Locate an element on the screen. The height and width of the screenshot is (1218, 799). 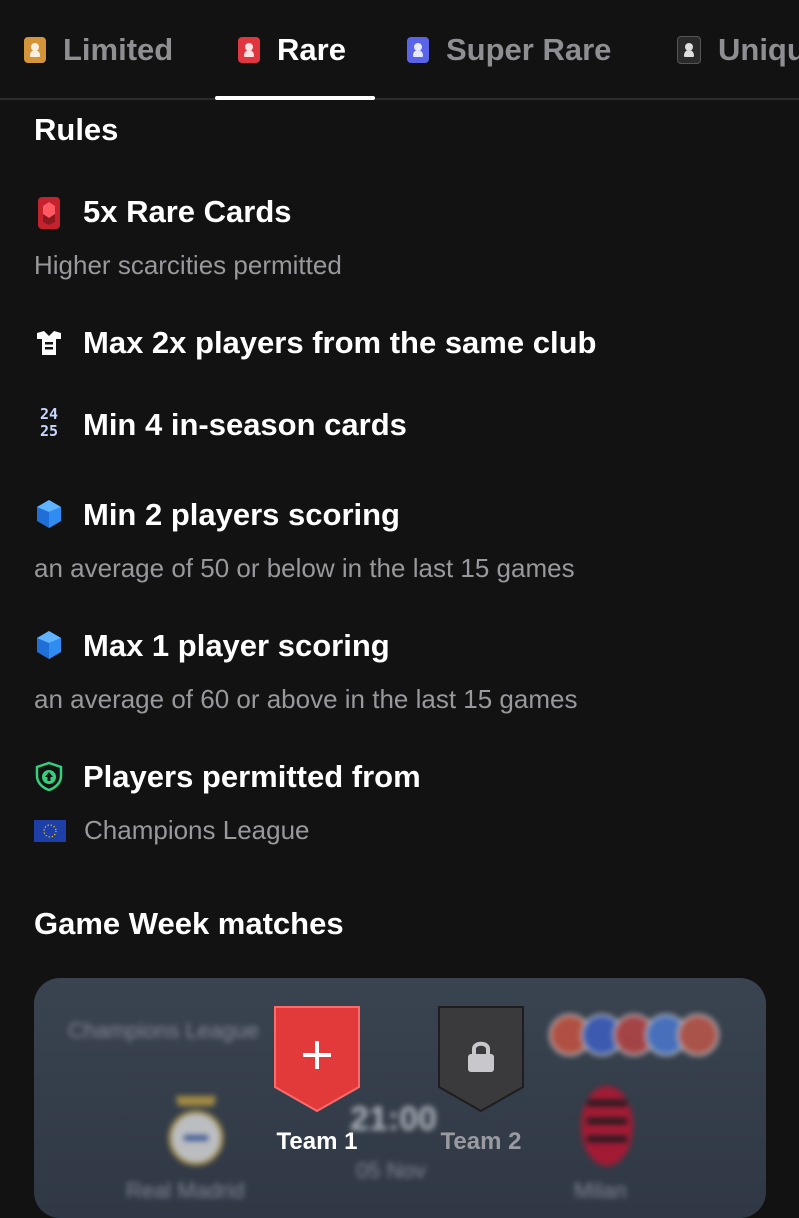
league-name: Champions League is located at coordinates (197, 830).